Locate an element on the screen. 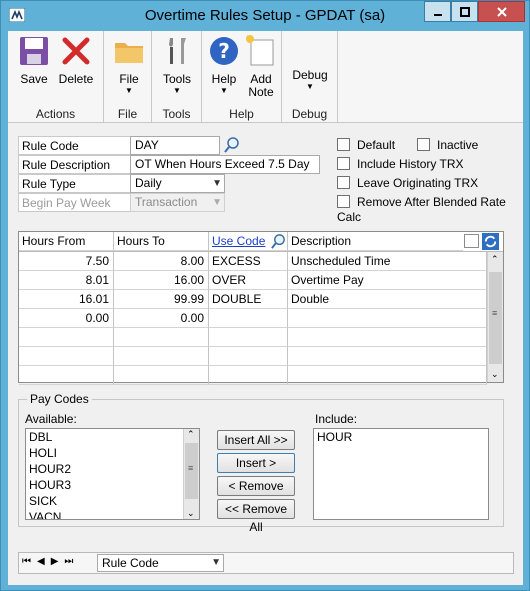 The image size is (530, 591). delete-button: Delete is located at coordinates (76, 60).